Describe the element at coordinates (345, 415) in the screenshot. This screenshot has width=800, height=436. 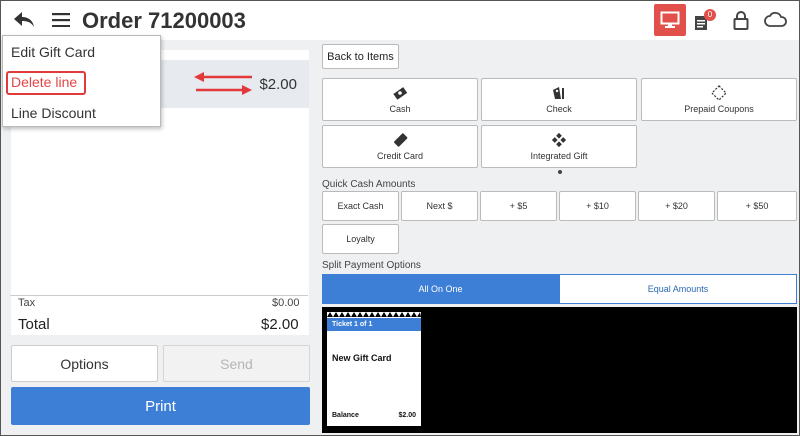
I see `ticket-balance-label: Balance` at that location.